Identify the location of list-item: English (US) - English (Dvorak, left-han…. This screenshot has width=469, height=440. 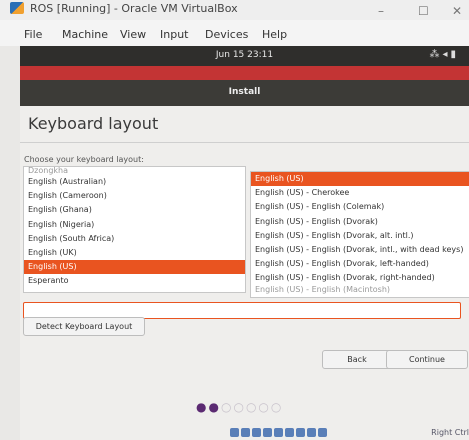
(360, 264).